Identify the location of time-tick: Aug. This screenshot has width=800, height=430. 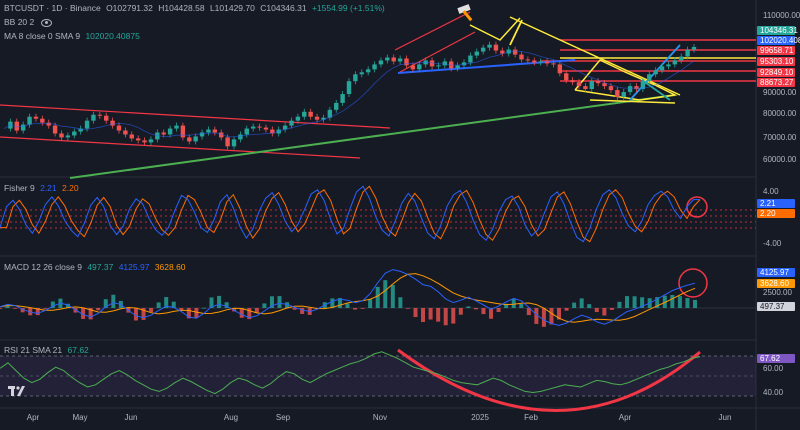
(231, 417).